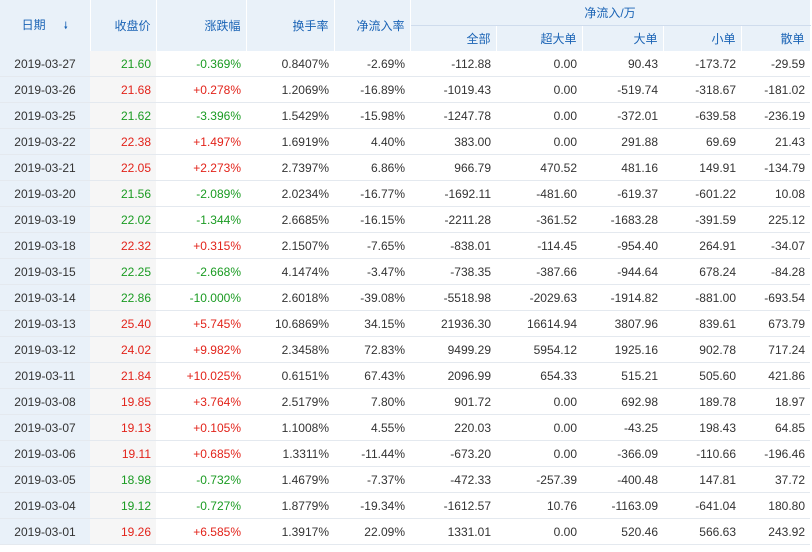 This screenshot has height=552, width=812. Describe the element at coordinates (775, 427) in the screenshot. I see `retail-cell: 64.85` at that location.